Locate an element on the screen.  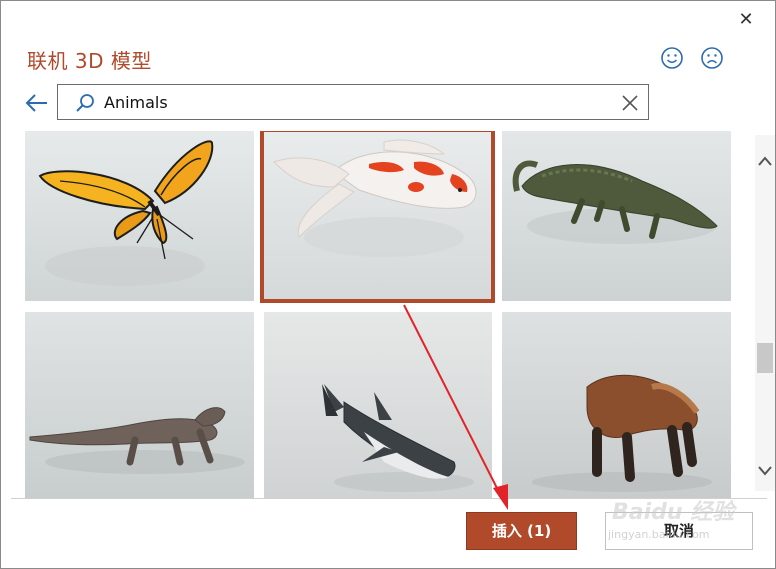
close-icon is located at coordinates (630, 103).